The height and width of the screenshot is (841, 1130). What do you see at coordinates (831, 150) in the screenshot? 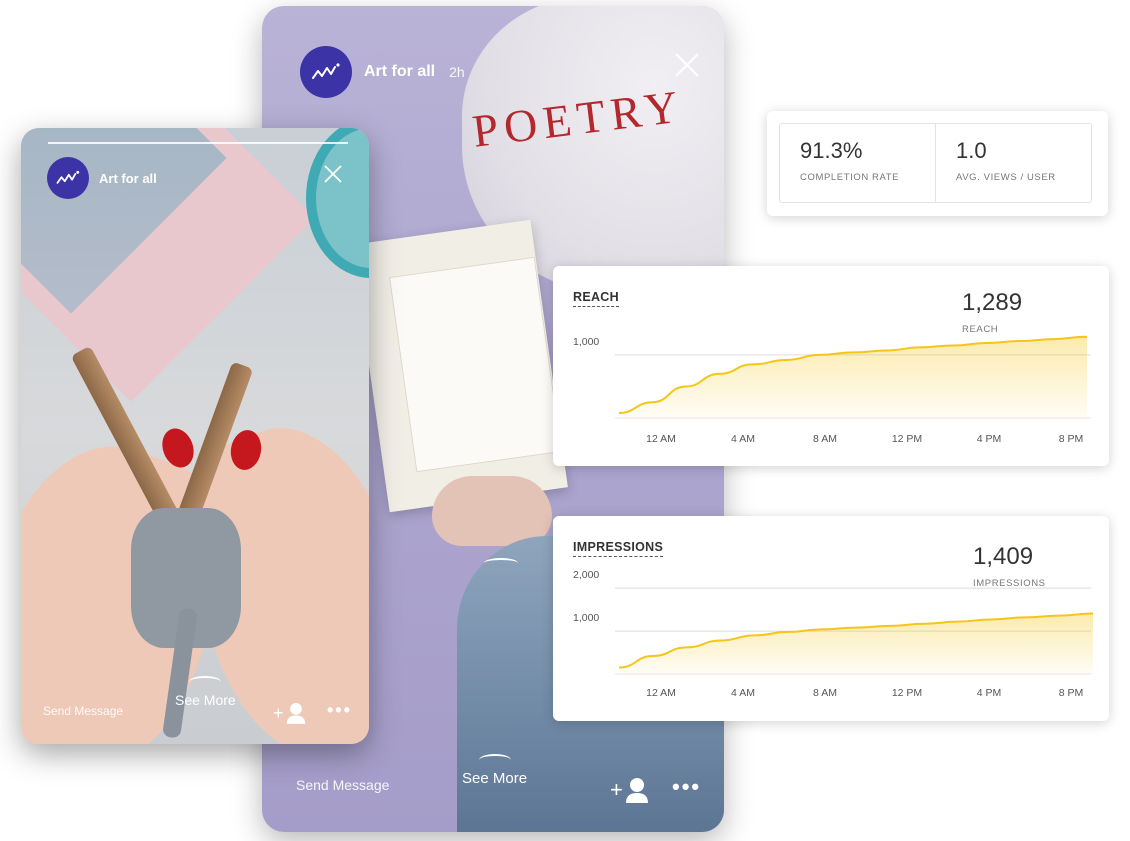
I see `completion-rate-value: 91.3%` at bounding box center [831, 150].